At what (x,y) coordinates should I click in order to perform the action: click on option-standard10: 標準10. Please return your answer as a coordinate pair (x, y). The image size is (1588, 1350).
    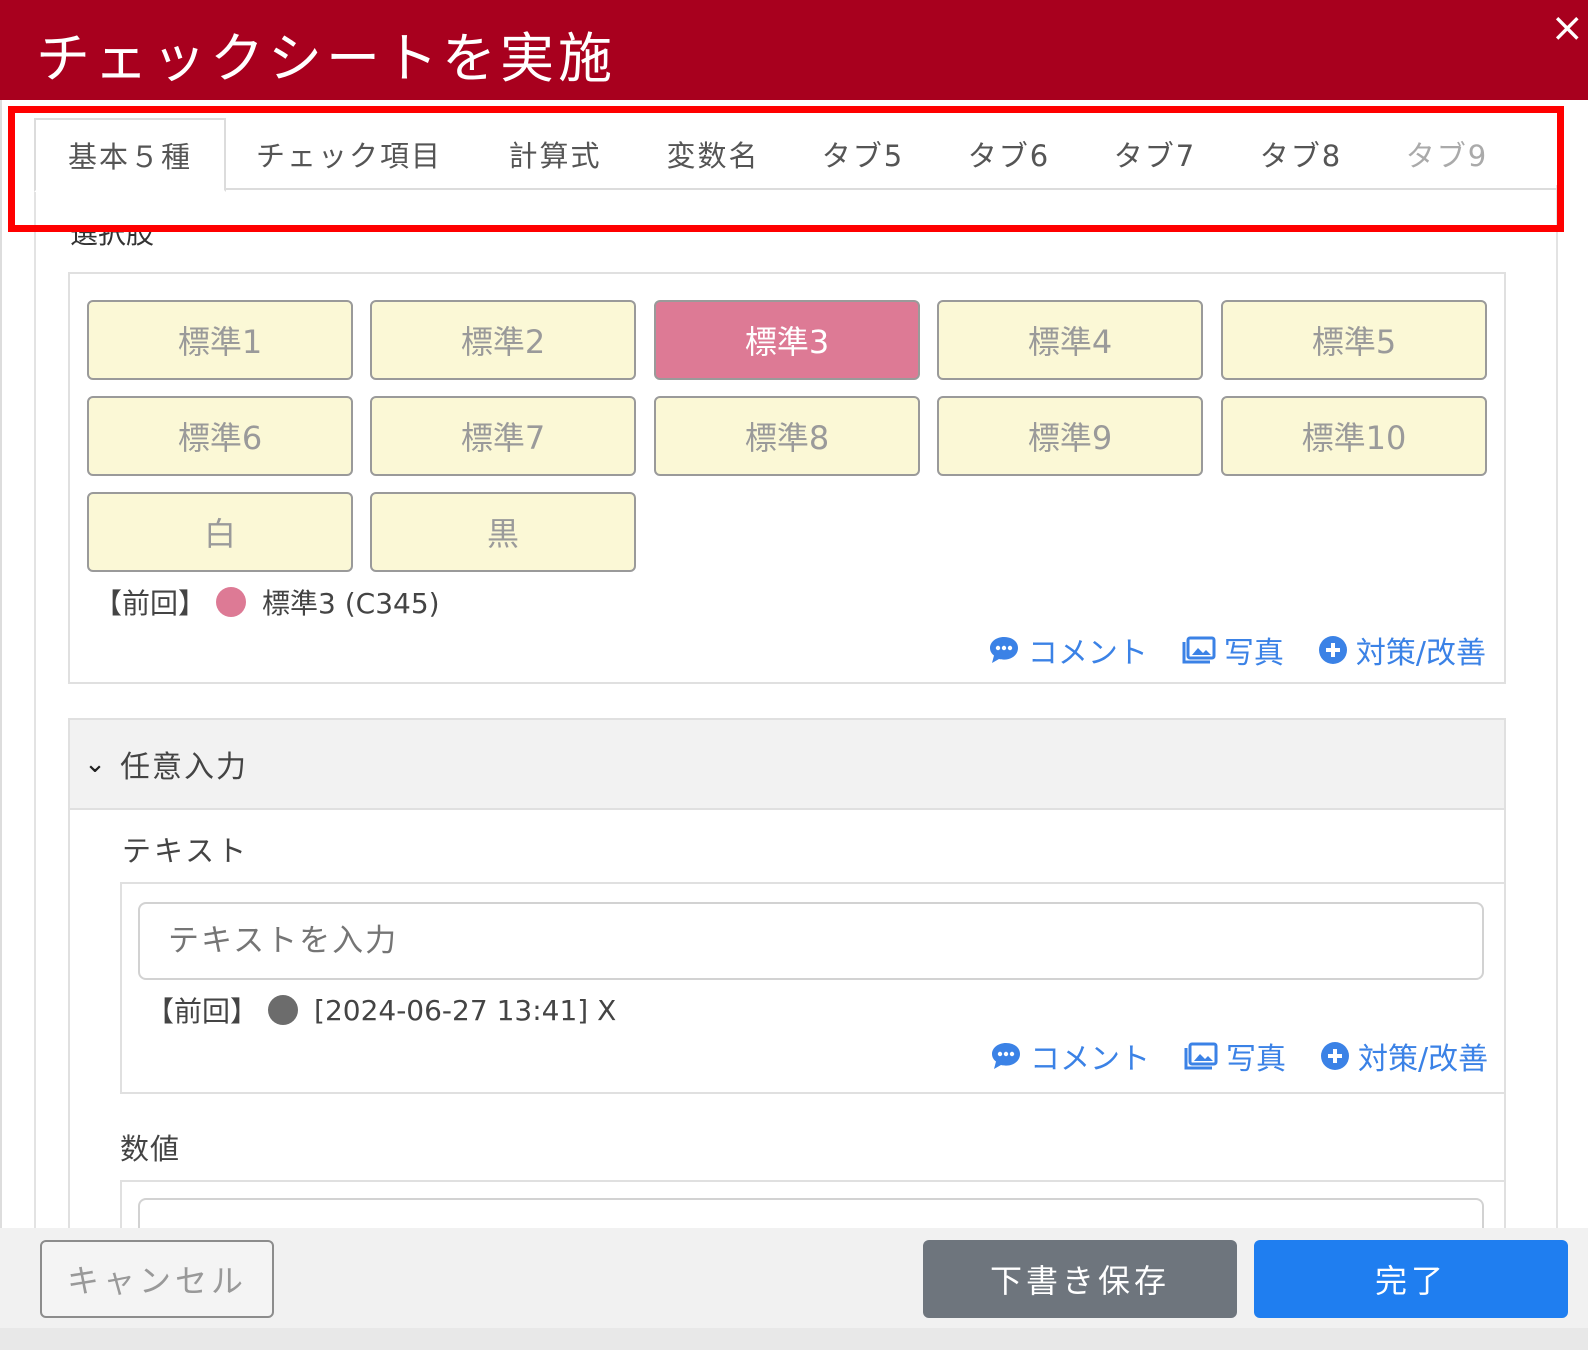
    Looking at the image, I should click on (1354, 436).